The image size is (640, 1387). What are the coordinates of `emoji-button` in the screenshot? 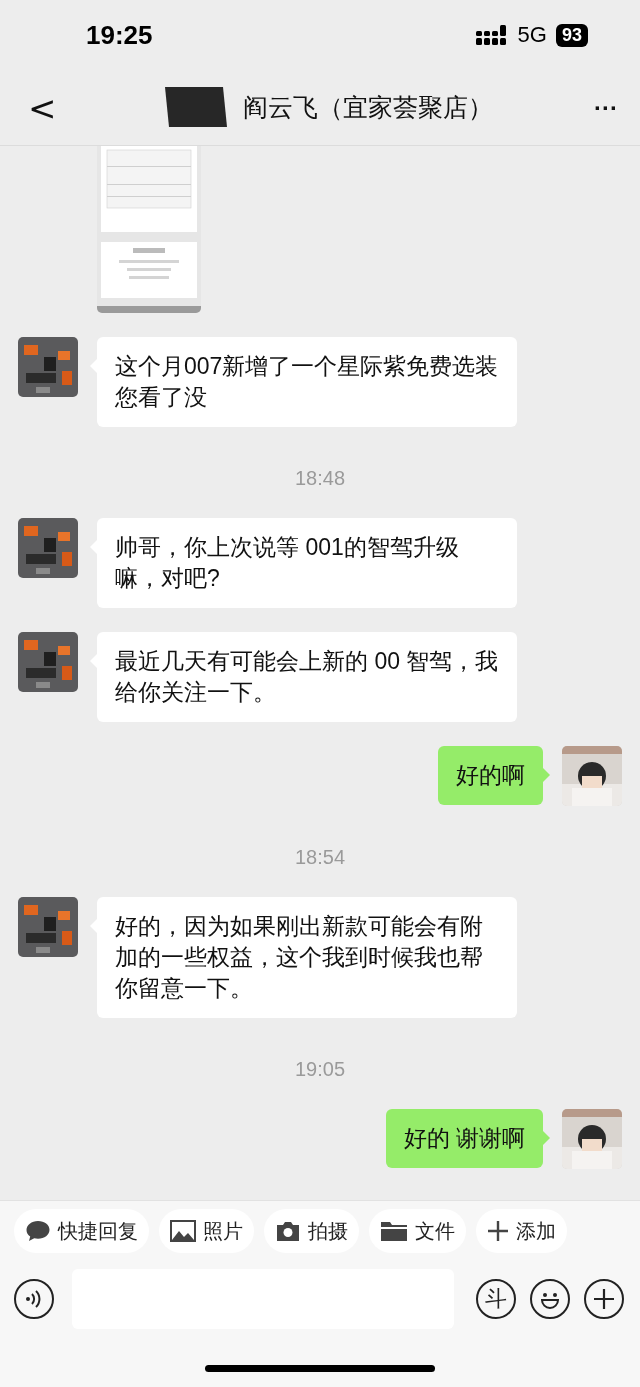 It's located at (550, 1299).